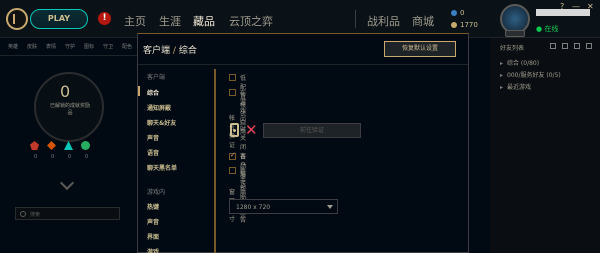 The height and width of the screenshot is (253, 600). I want to click on help-icon: ?, so click(562, 6).